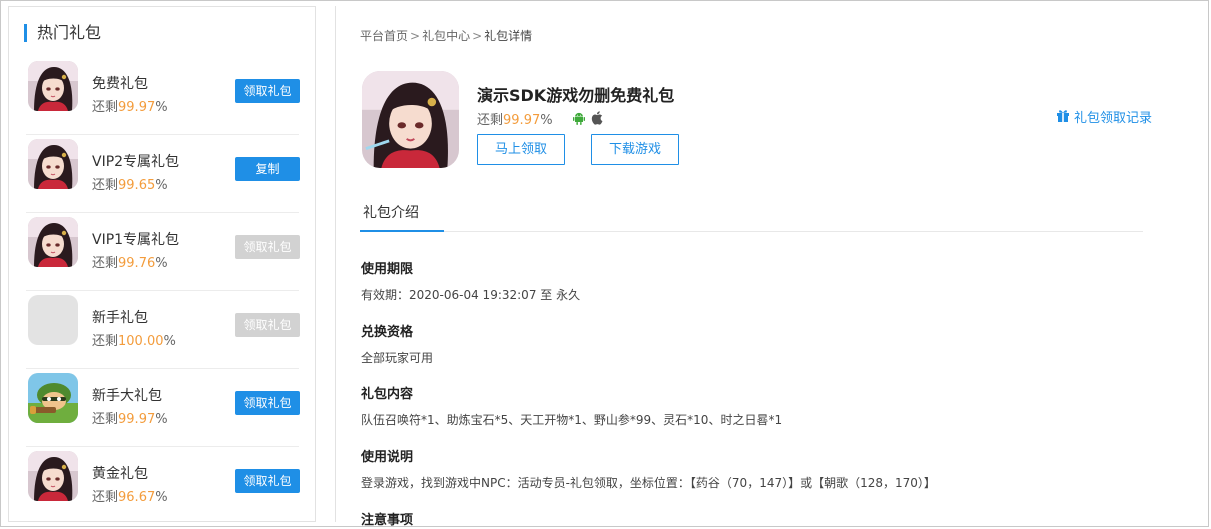  What do you see at coordinates (127, 396) in the screenshot?
I see `gift-name: 新手大礼包` at bounding box center [127, 396].